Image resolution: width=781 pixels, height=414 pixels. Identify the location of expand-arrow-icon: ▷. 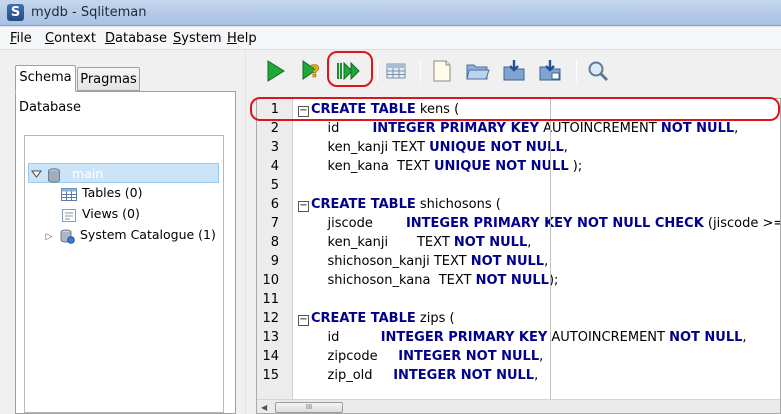
(49, 237).